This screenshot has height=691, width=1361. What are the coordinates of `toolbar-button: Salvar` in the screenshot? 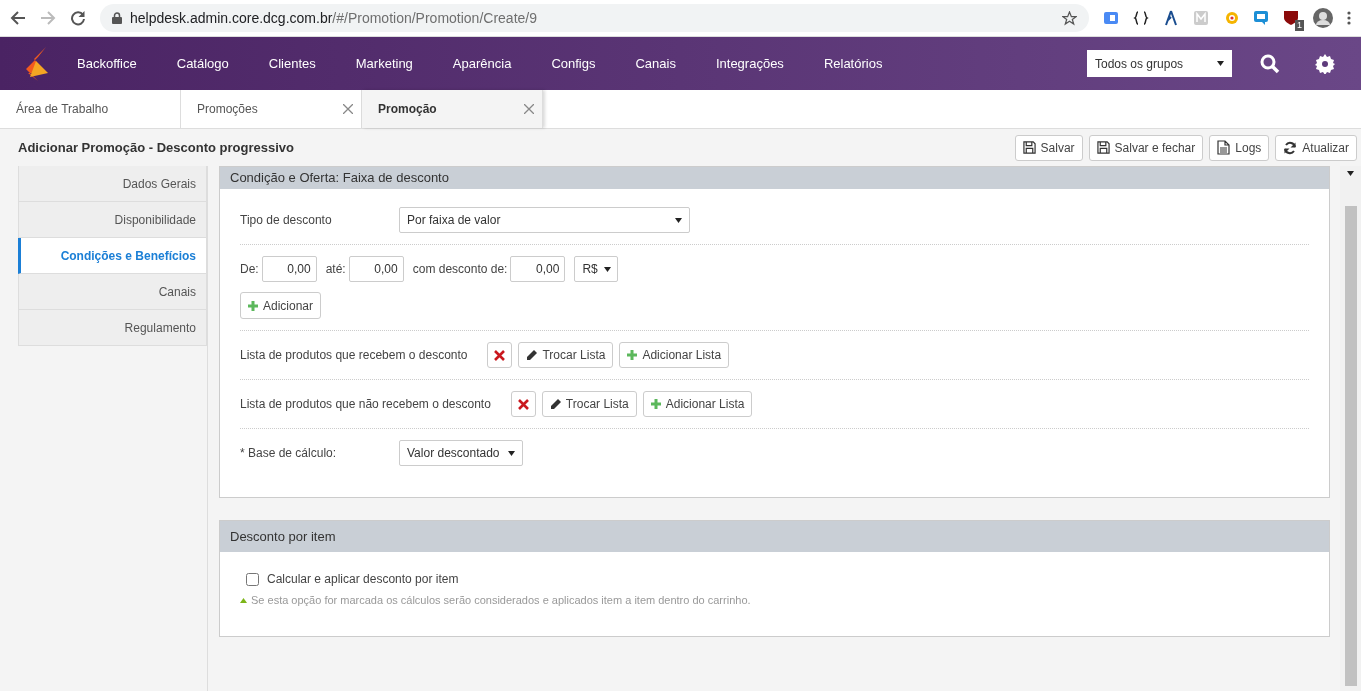 It's located at (1048, 147).